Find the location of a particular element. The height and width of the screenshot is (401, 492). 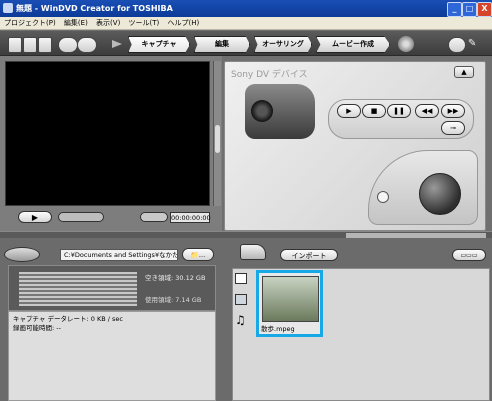

camcorder-icon is located at coordinates (280, 111).